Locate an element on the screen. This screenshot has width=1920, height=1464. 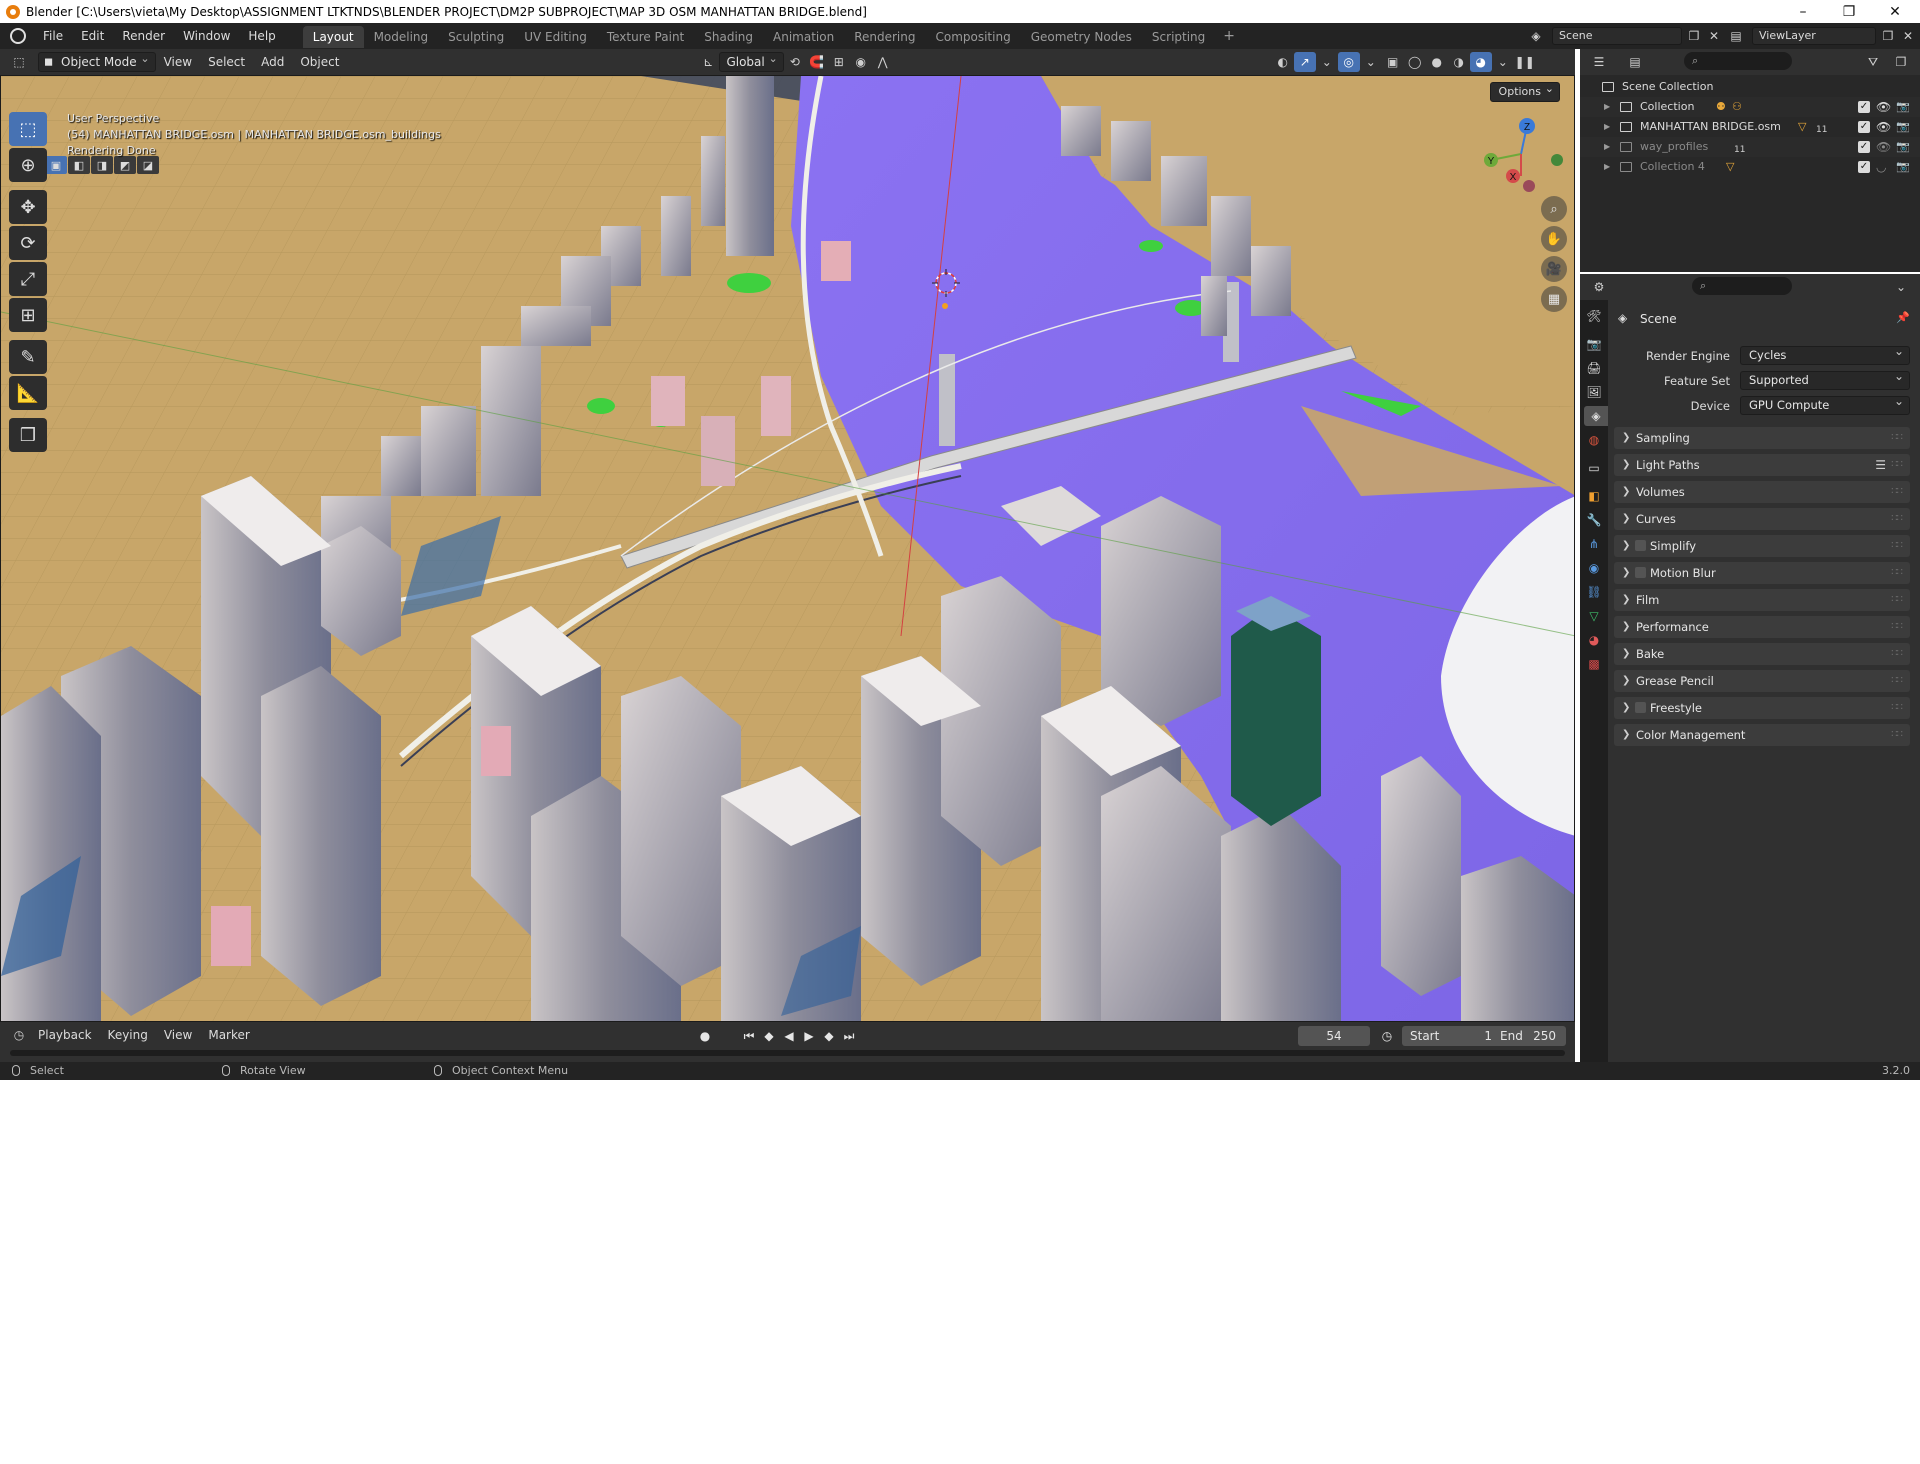
menu-keying: Keying is located at coordinates (128, 1035).